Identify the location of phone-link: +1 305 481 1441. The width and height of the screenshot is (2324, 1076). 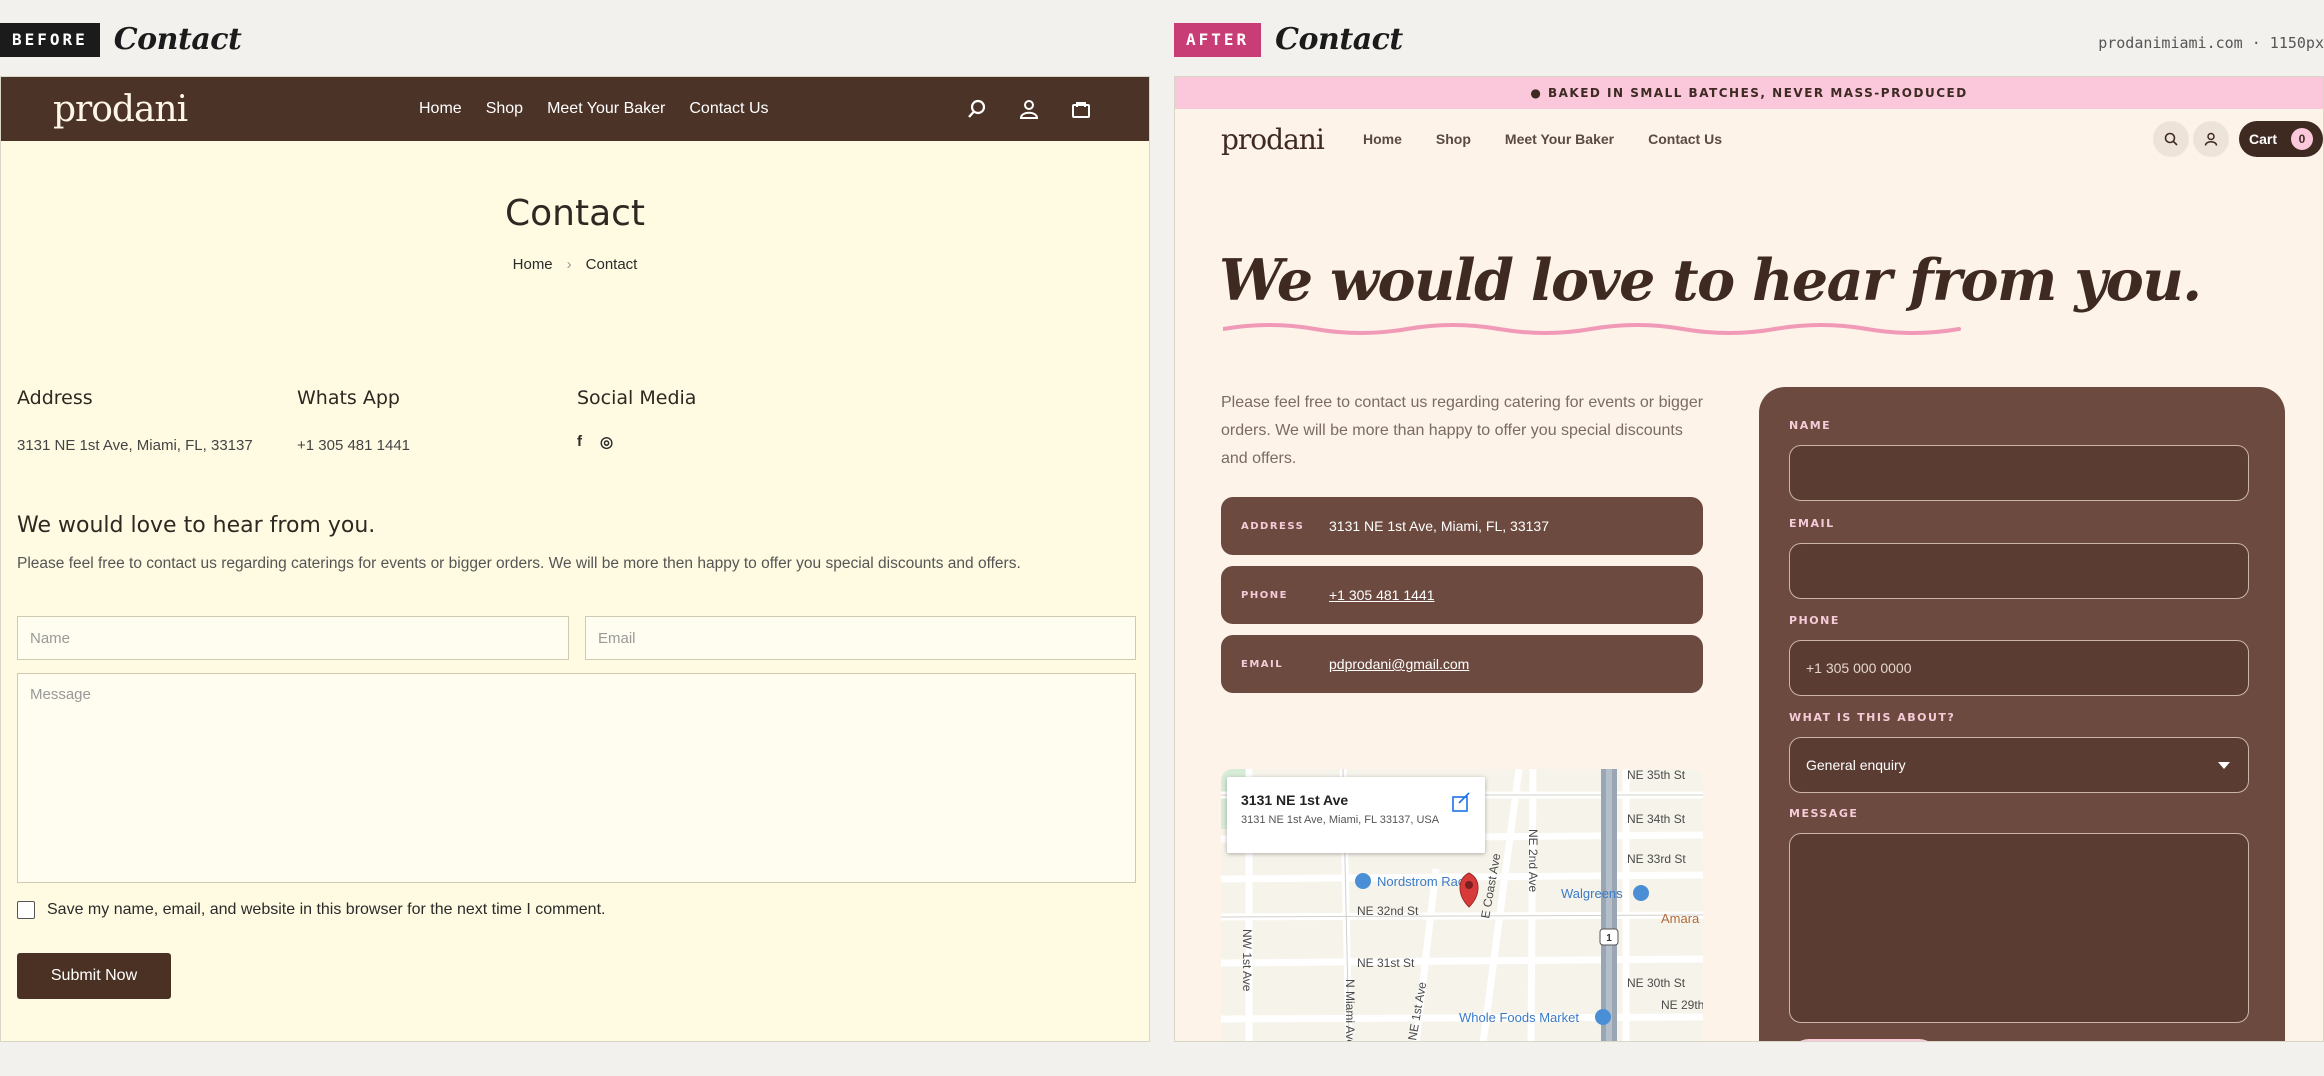
(1382, 595).